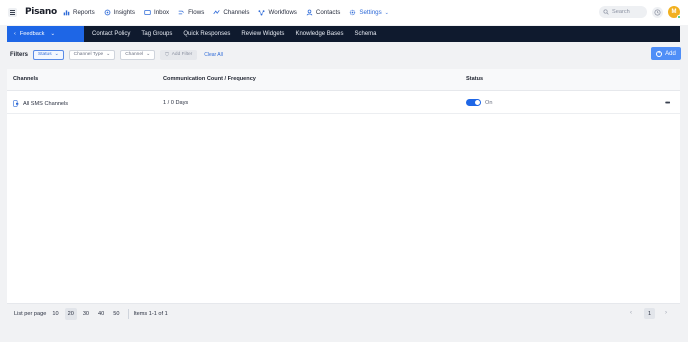 The height and width of the screenshot is (342, 688). Describe the element at coordinates (12, 12) in the screenshot. I see `menu-icon` at that location.